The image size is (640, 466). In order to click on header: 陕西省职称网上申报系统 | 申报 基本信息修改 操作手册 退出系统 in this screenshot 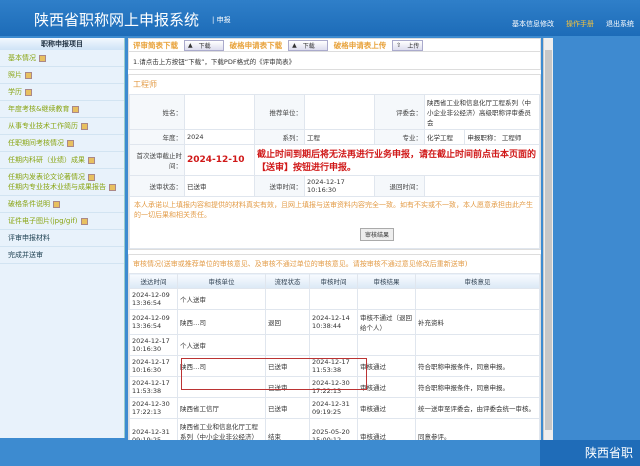, I will do `click(320, 18)`.